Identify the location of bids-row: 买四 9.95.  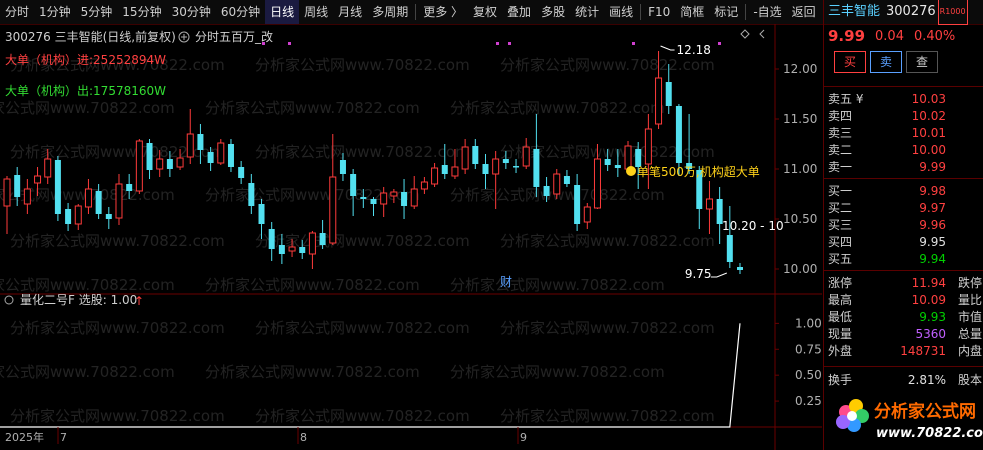
(903, 241).